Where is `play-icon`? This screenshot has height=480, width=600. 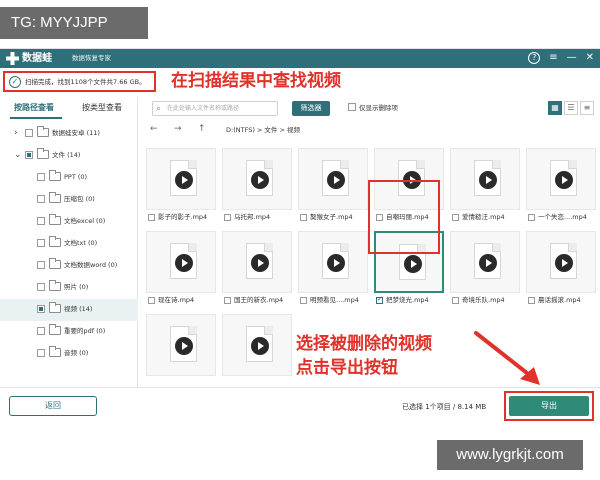
play-icon is located at coordinates (260, 346).